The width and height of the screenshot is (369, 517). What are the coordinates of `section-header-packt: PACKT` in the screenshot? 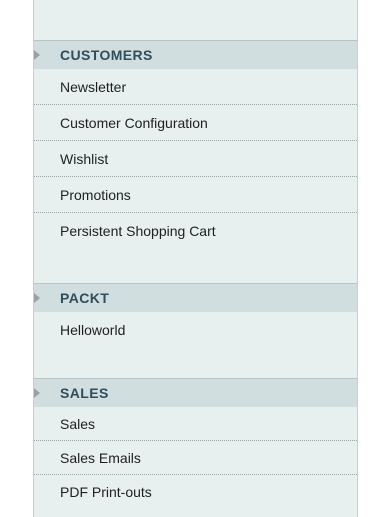 It's located at (195, 297).